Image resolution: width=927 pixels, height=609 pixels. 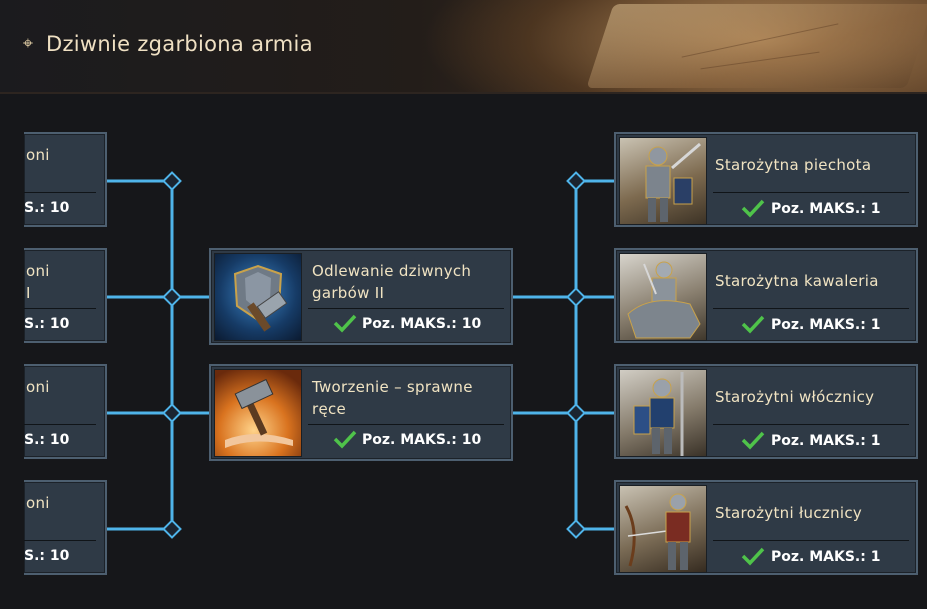 What do you see at coordinates (663, 529) in the screenshot?
I see `archer-knight-icon` at bounding box center [663, 529].